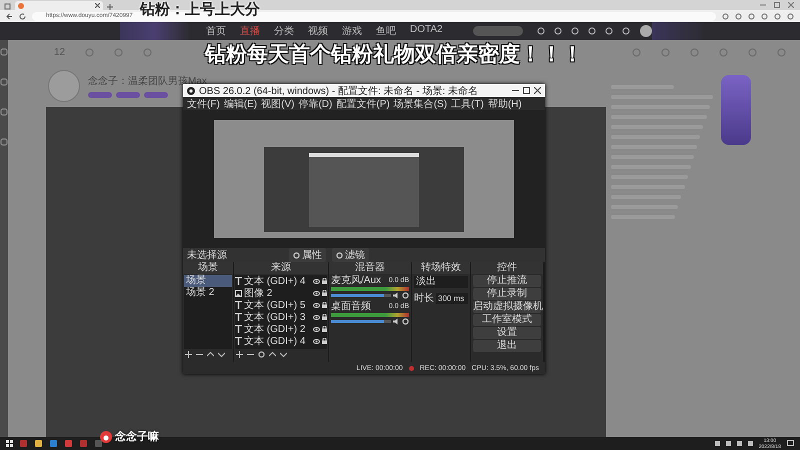 This screenshot has width=800, height=450. What do you see at coordinates (318, 31) in the screenshot?
I see `nav-link: 视频` at bounding box center [318, 31].